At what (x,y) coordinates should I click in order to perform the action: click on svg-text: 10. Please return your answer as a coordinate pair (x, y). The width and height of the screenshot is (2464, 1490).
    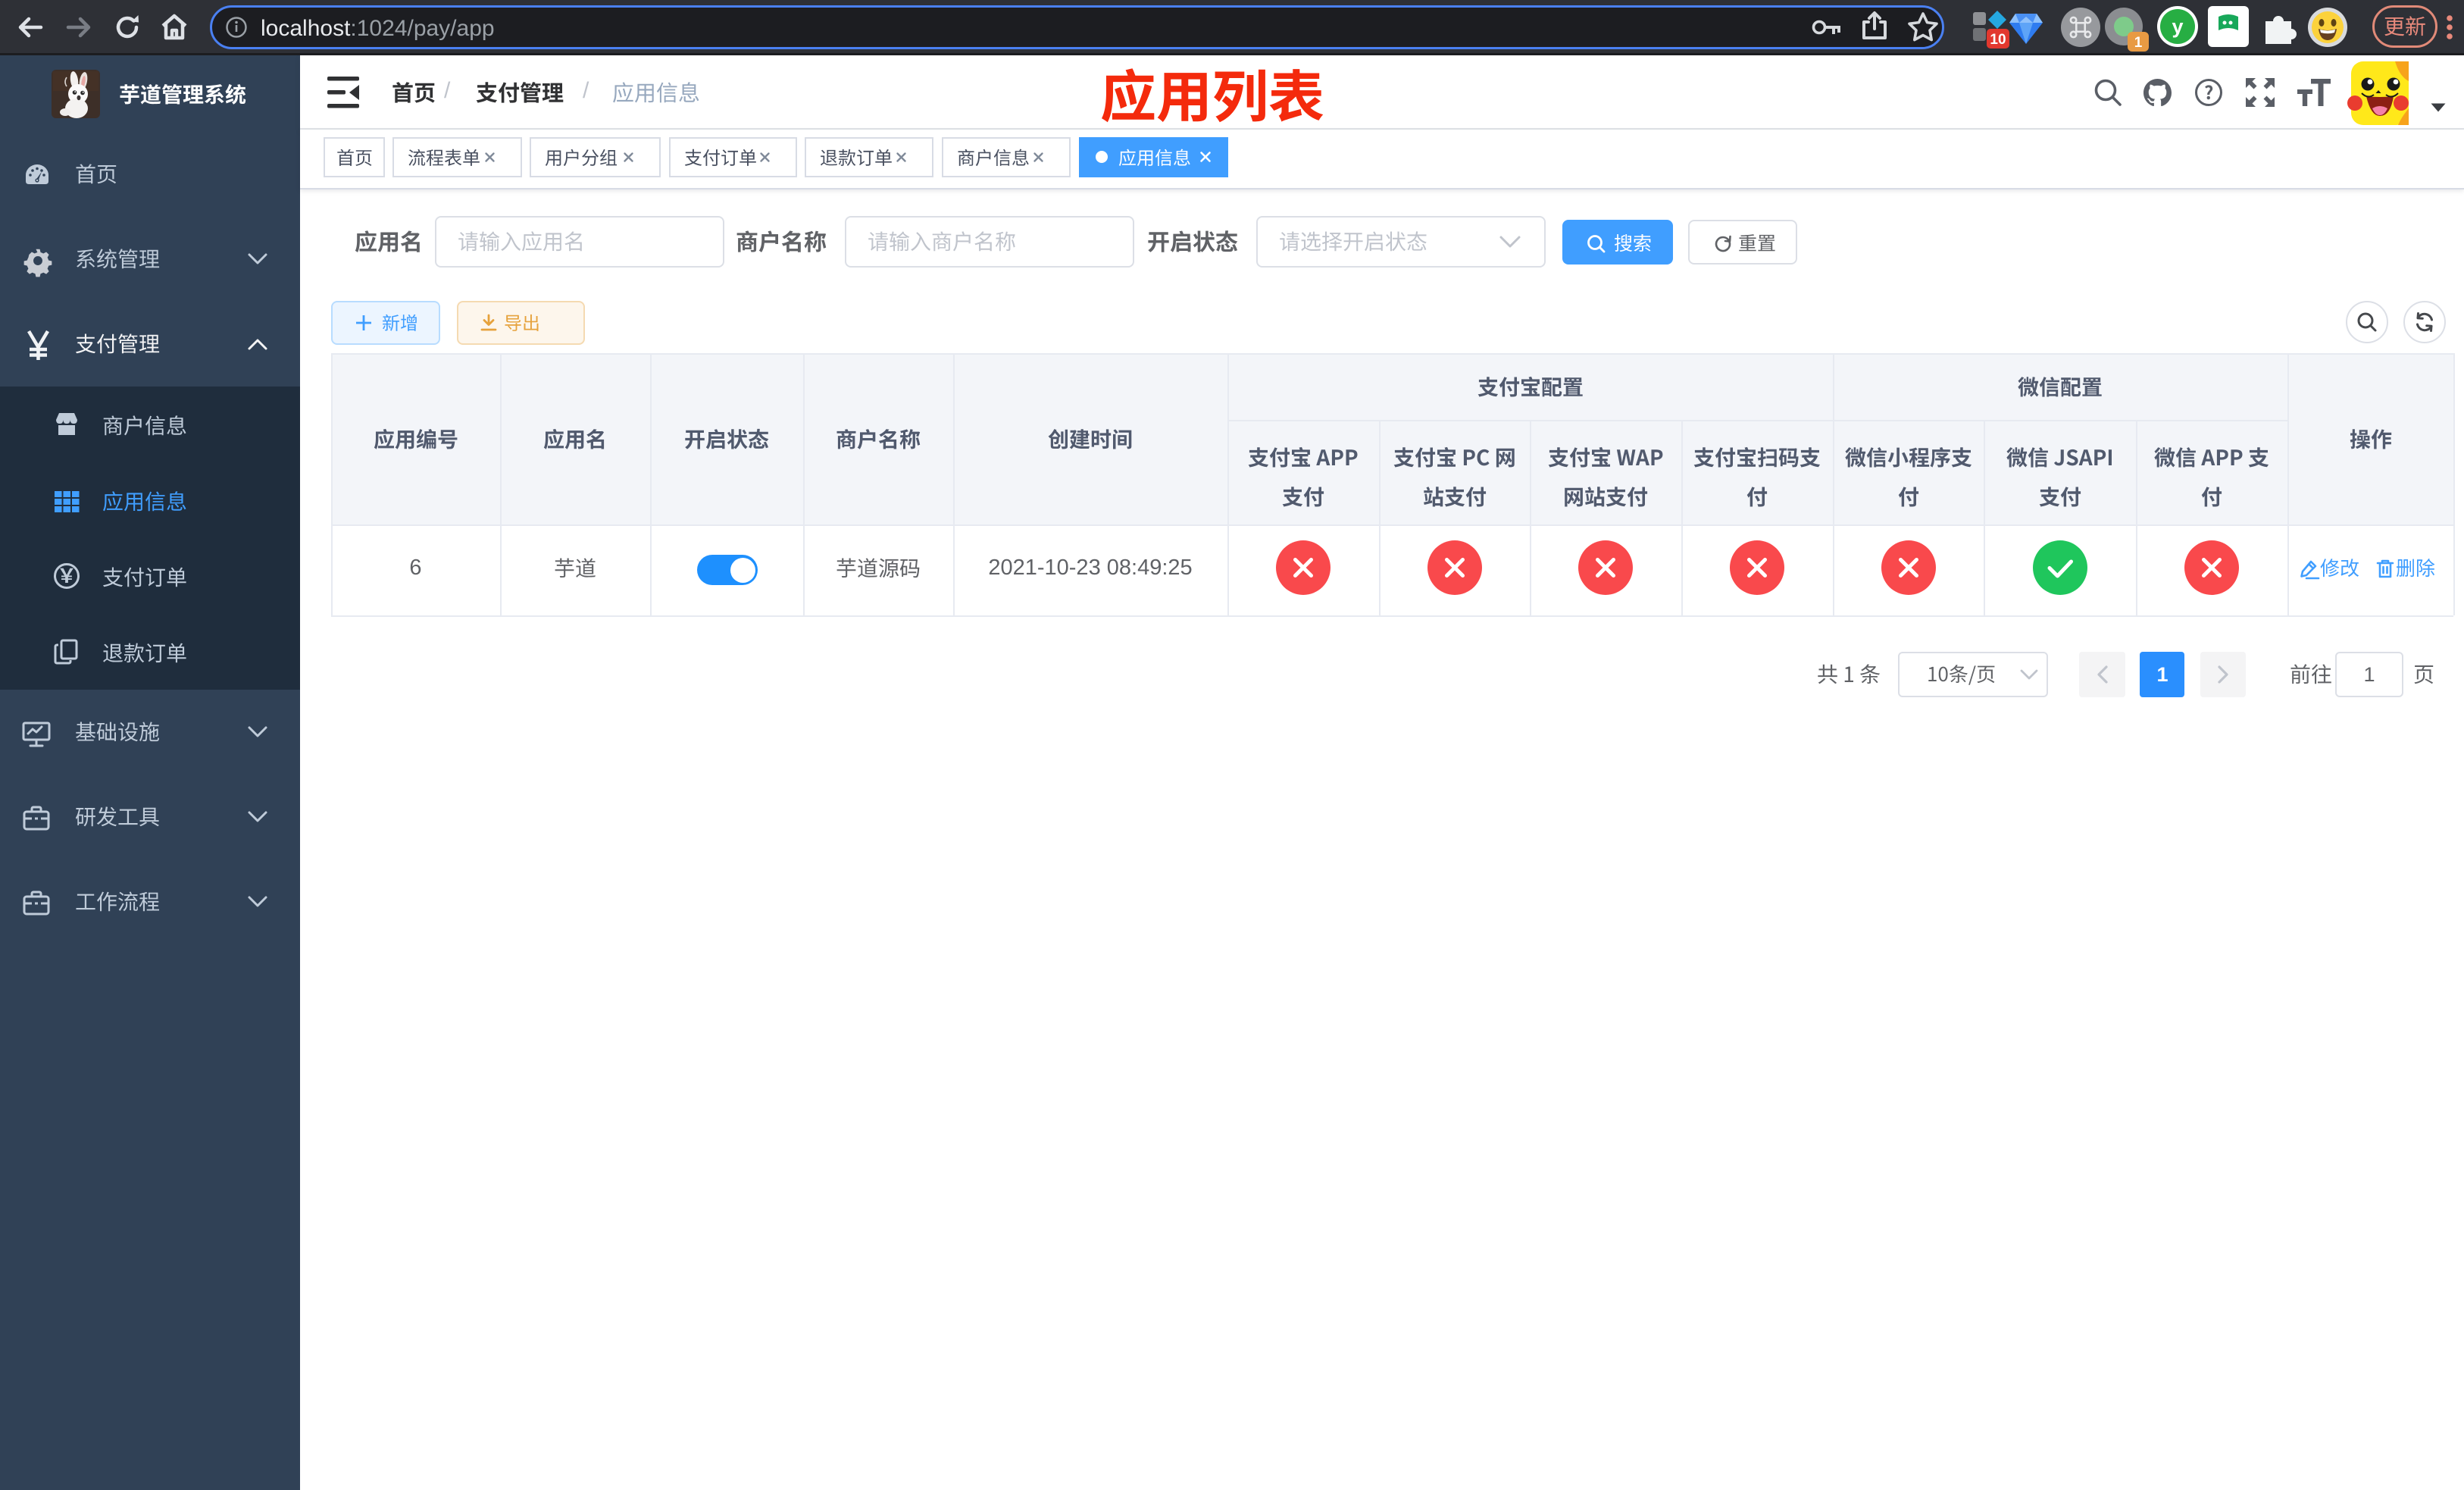
    Looking at the image, I should click on (1998, 40).